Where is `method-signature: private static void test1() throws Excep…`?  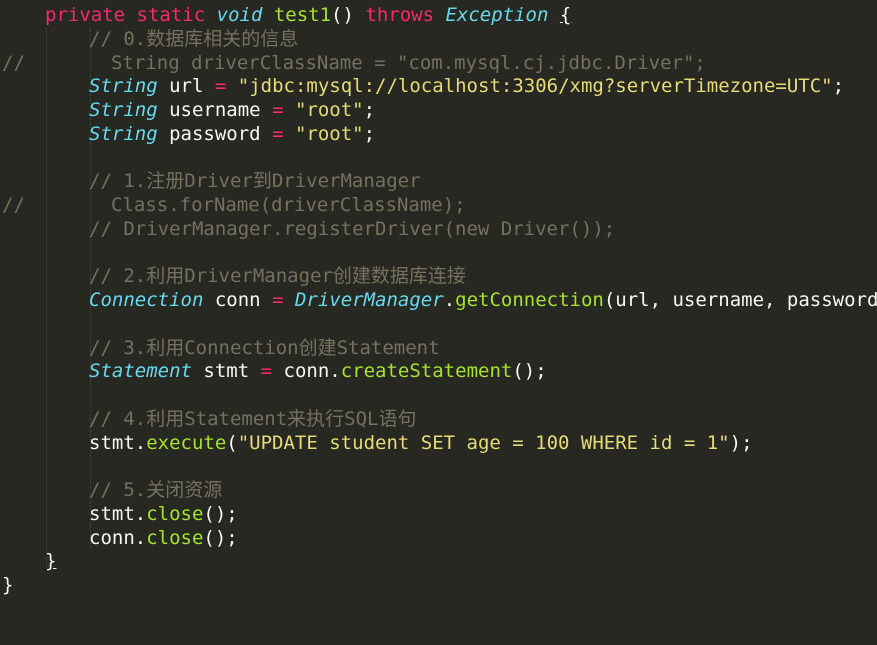 method-signature: private static void test1() throws Excep… is located at coordinates (308, 16).